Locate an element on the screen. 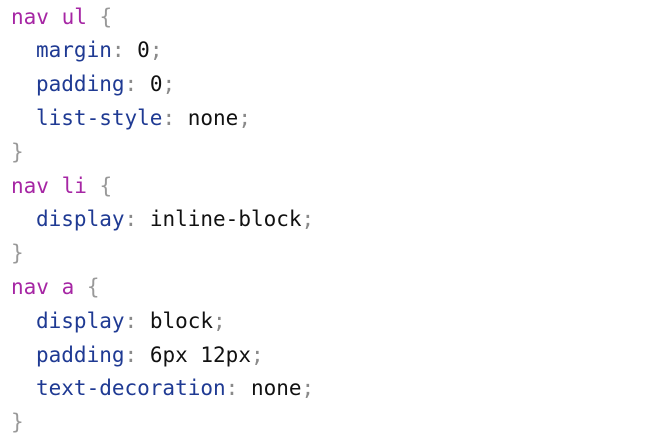 This screenshot has height=445, width=658. selector-line: nav li { is located at coordinates (61, 186).